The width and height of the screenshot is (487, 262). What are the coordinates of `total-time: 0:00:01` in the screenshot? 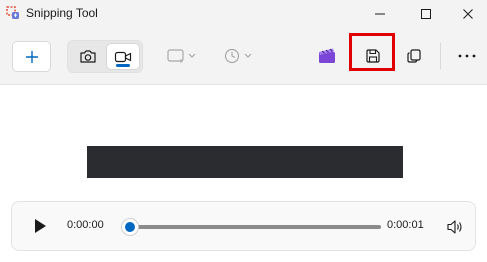 It's located at (405, 225).